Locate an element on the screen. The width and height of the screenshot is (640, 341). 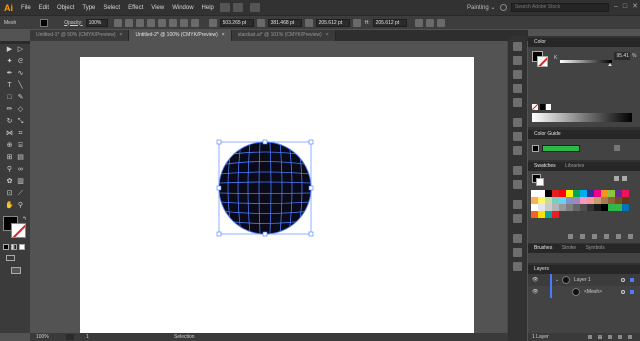
align-left-icon is located at coordinates (139, 22).